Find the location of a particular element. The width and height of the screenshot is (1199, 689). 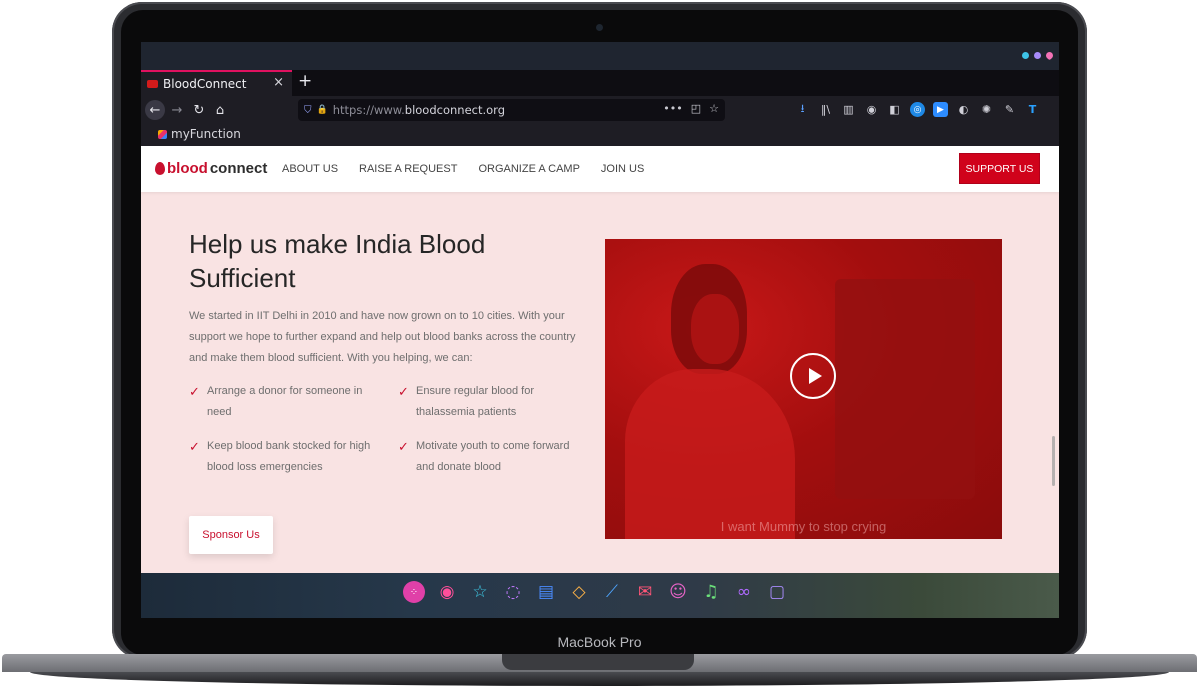

reload-button: ↻ is located at coordinates (199, 110).